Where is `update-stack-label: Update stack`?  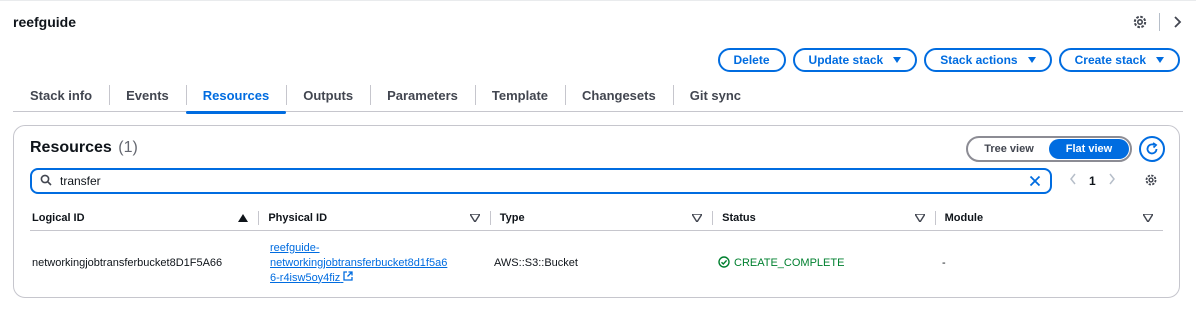 update-stack-label: Update stack is located at coordinates (846, 60).